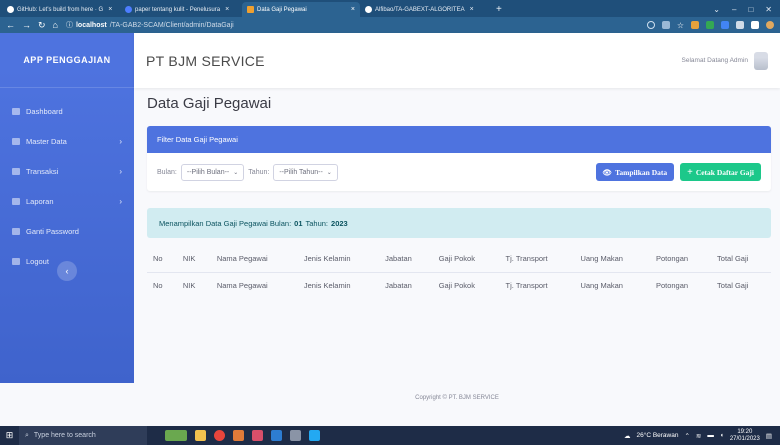 The width and height of the screenshot is (780, 445). I want to click on table-cell: Nama Pegawai, so click(254, 285).